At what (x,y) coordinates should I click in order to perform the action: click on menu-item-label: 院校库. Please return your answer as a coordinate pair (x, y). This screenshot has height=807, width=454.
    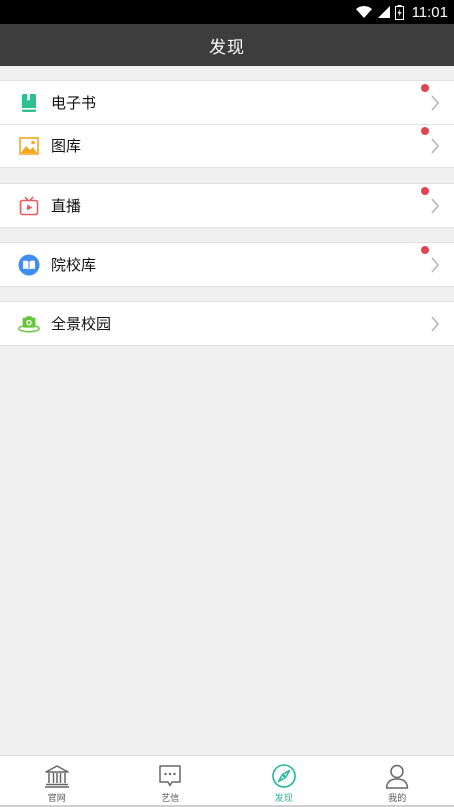
    Looking at the image, I should click on (74, 265).